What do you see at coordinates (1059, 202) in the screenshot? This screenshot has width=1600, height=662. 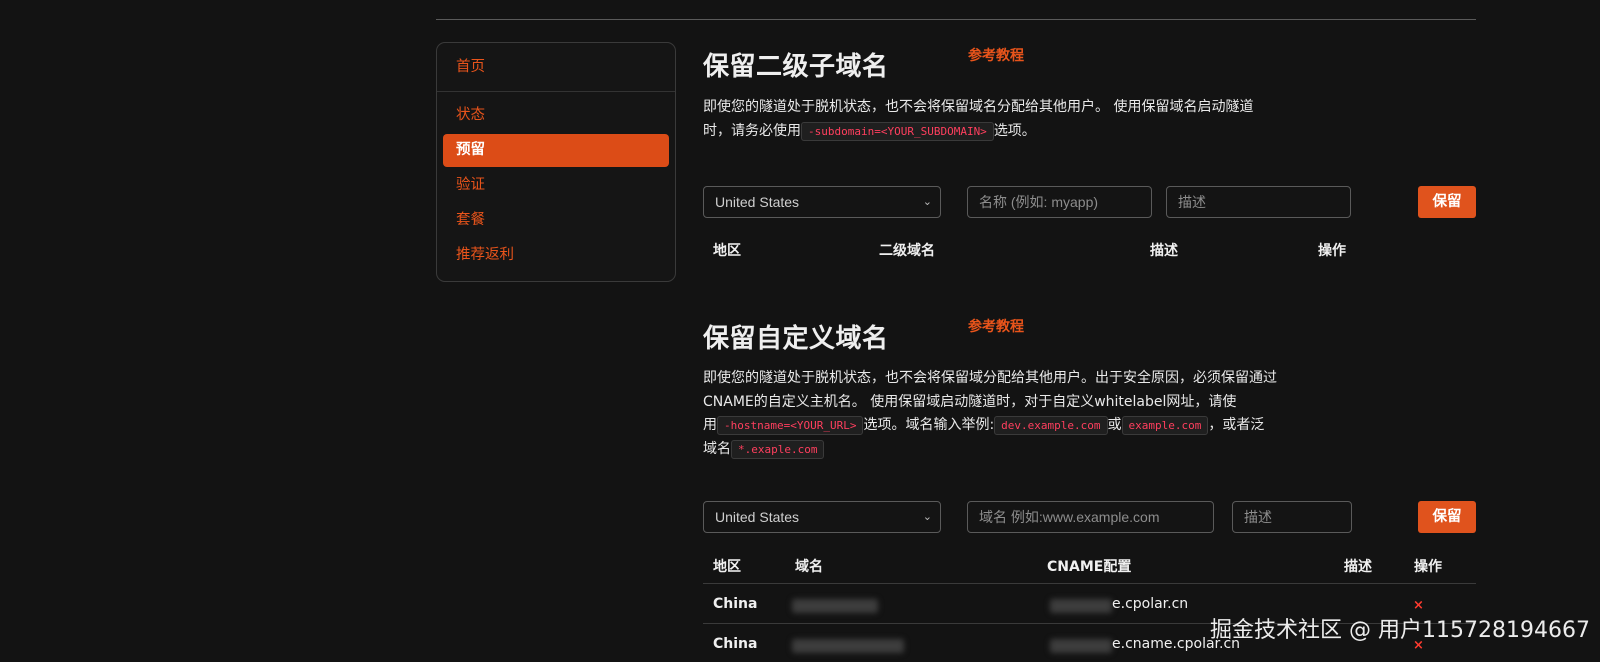 I see `subdomain-name-input: 名称 (例如: myapp)` at bounding box center [1059, 202].